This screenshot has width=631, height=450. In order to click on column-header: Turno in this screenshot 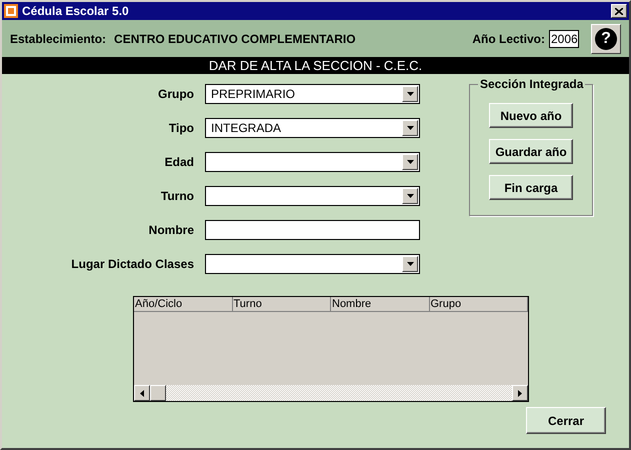, I will do `click(281, 304)`.